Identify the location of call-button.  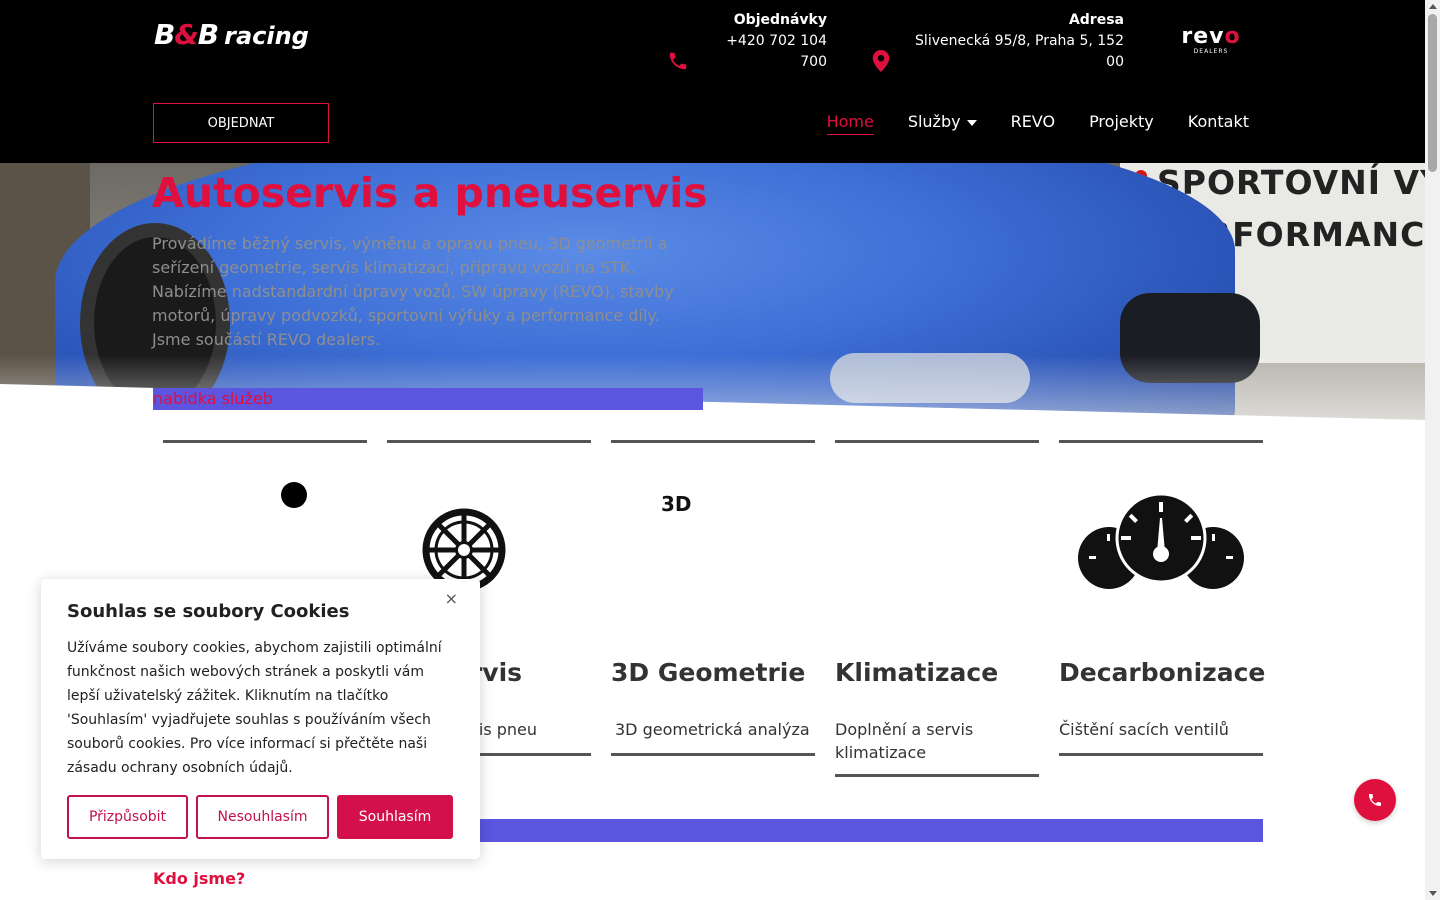
(1375, 800).